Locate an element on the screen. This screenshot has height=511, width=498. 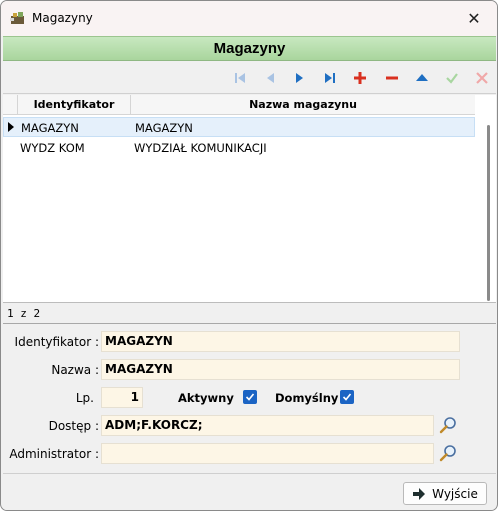
cell-identyfikator: MAGAZYN is located at coordinates (50, 128).